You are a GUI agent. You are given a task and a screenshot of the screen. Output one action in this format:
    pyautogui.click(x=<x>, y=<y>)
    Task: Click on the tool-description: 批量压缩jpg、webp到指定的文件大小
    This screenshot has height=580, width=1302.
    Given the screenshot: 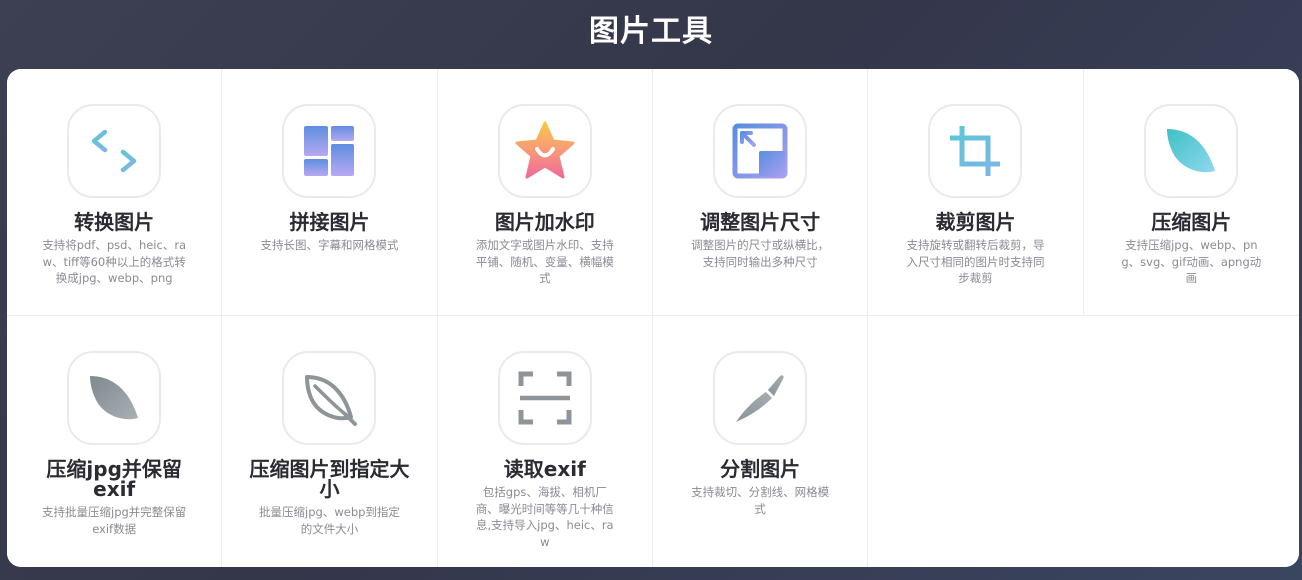 What is the action you would take?
    pyautogui.click(x=329, y=520)
    